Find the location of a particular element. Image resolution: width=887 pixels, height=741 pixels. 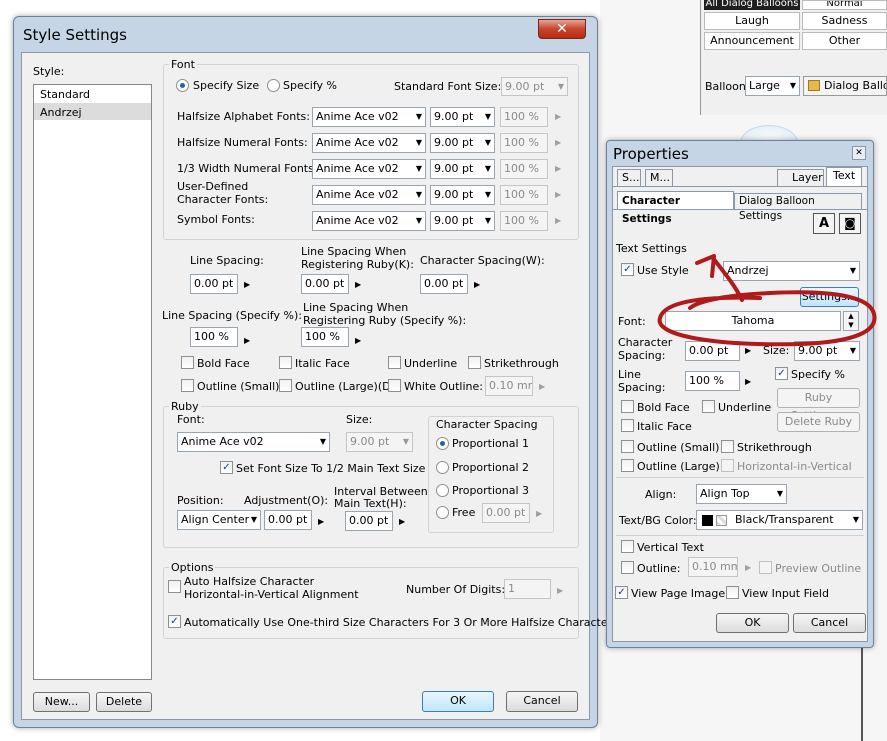

red-annotation-overlay is located at coordinates (767, 300).